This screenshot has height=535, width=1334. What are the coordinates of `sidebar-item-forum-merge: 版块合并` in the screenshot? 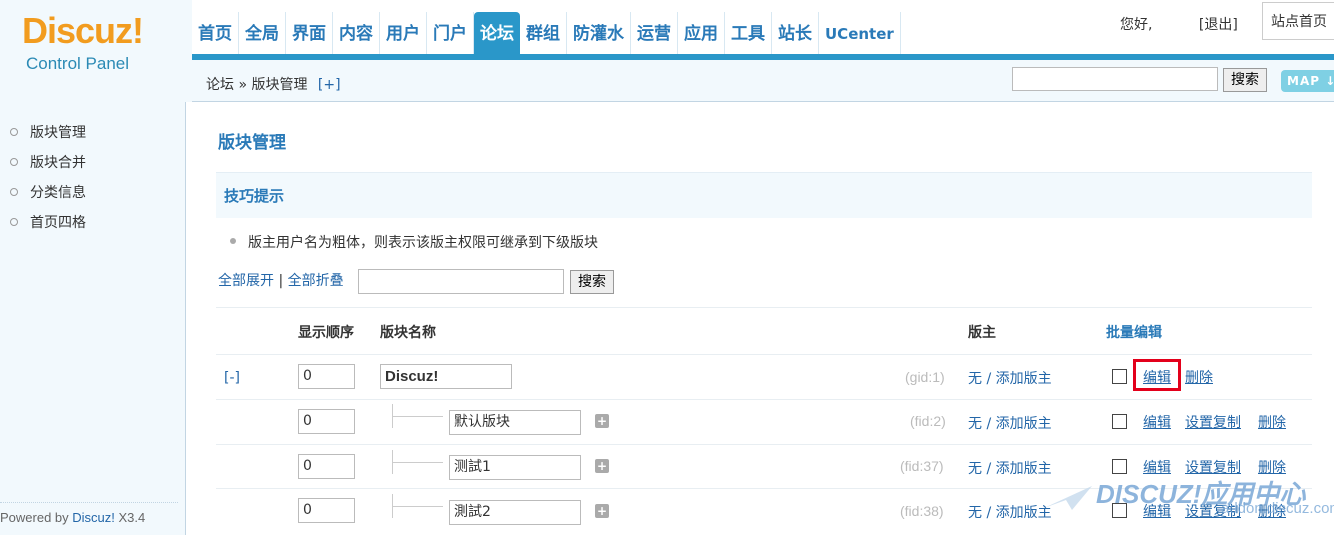 It's located at (48, 167).